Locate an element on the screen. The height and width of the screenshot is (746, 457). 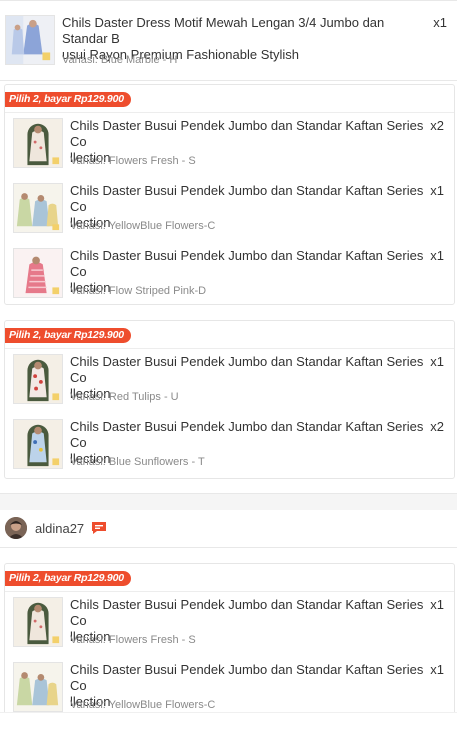
product-variant: Variasi: Blue Marble - H is located at coordinates (120, 60).